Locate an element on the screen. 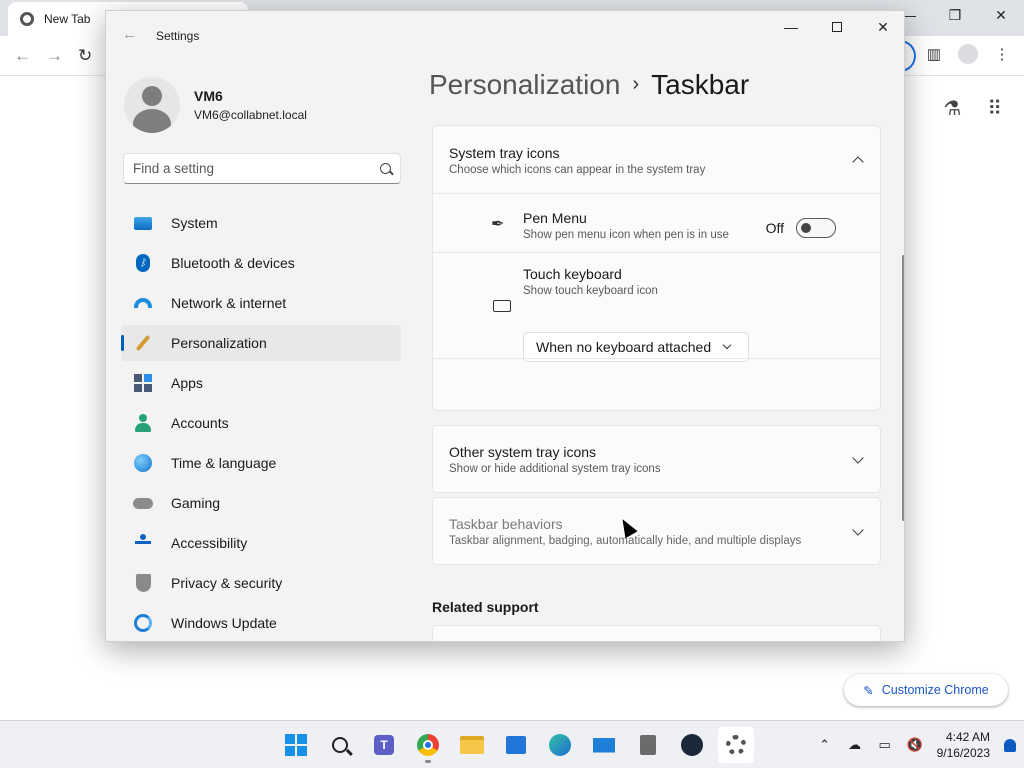 This screenshot has height=768, width=1024. chrome-menu-icon: ⋮ is located at coordinates (1002, 54).